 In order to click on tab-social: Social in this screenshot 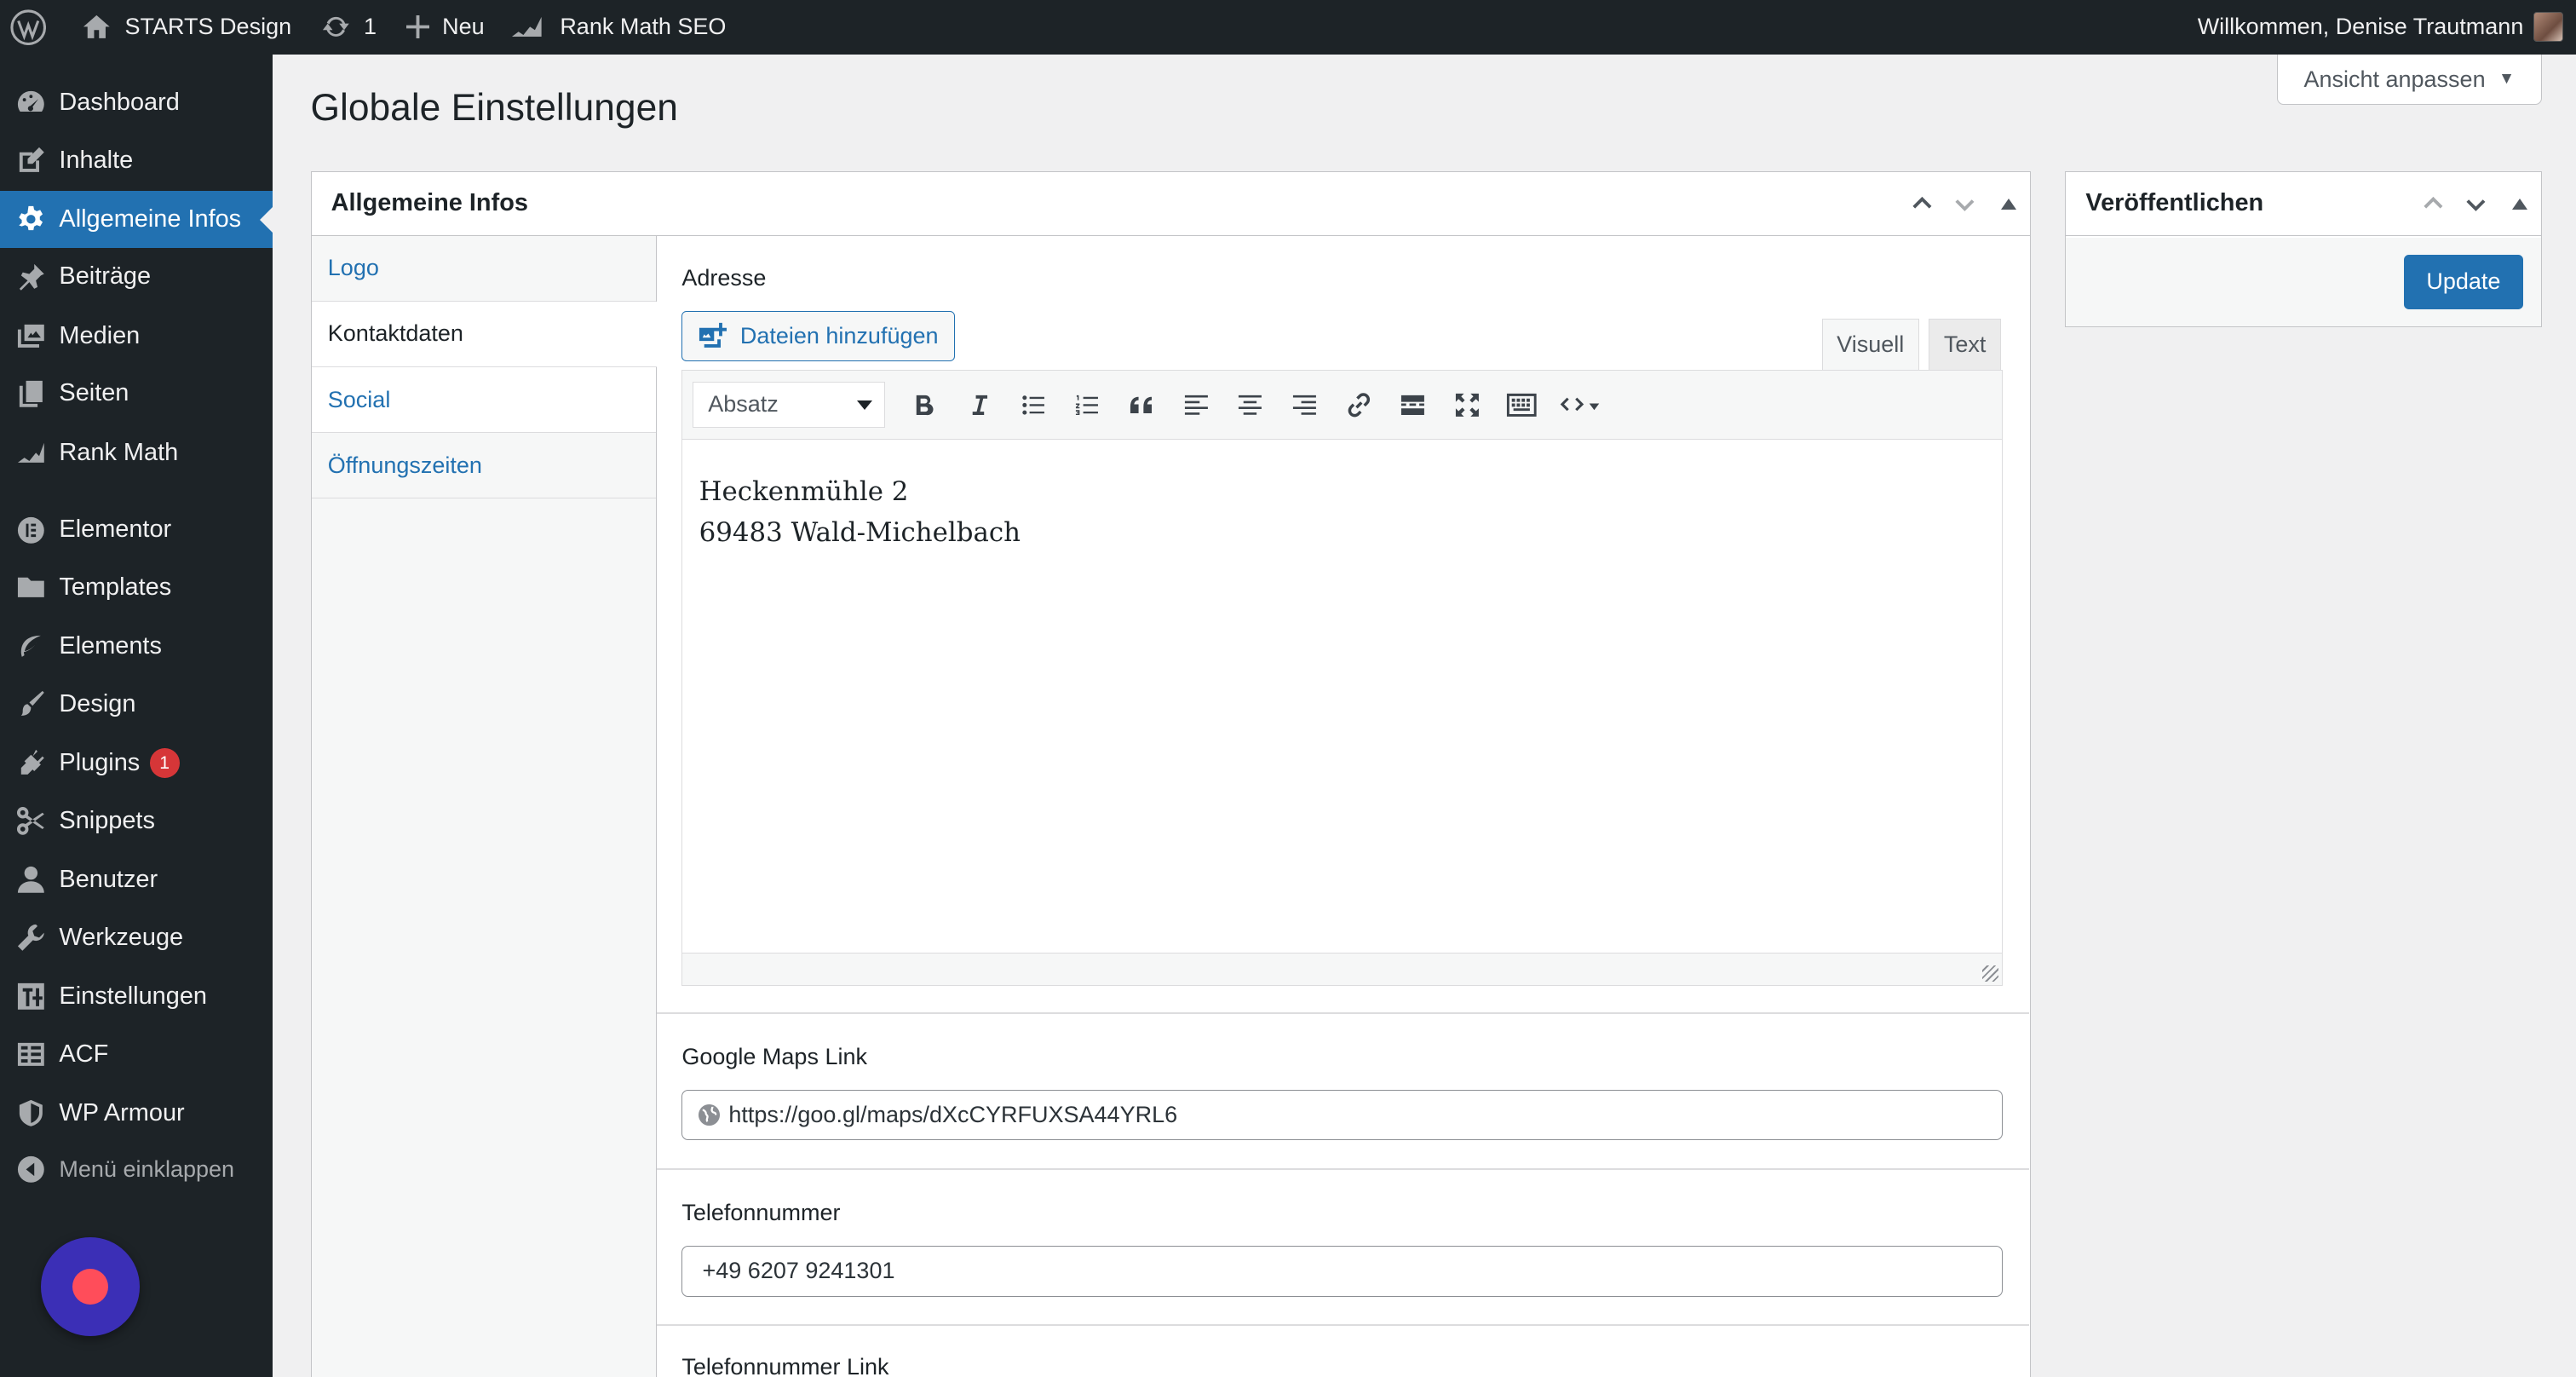, I will do `click(483, 400)`.